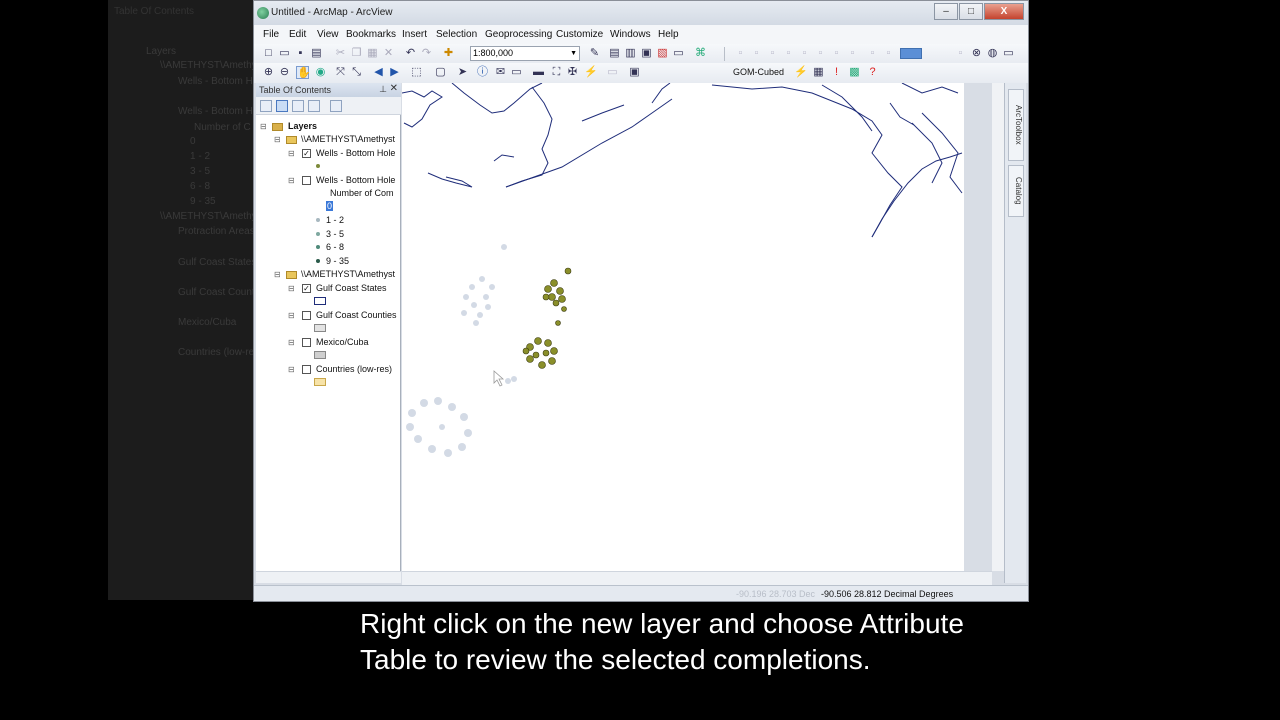  I want to click on close-icon: ✕, so click(394, 88).